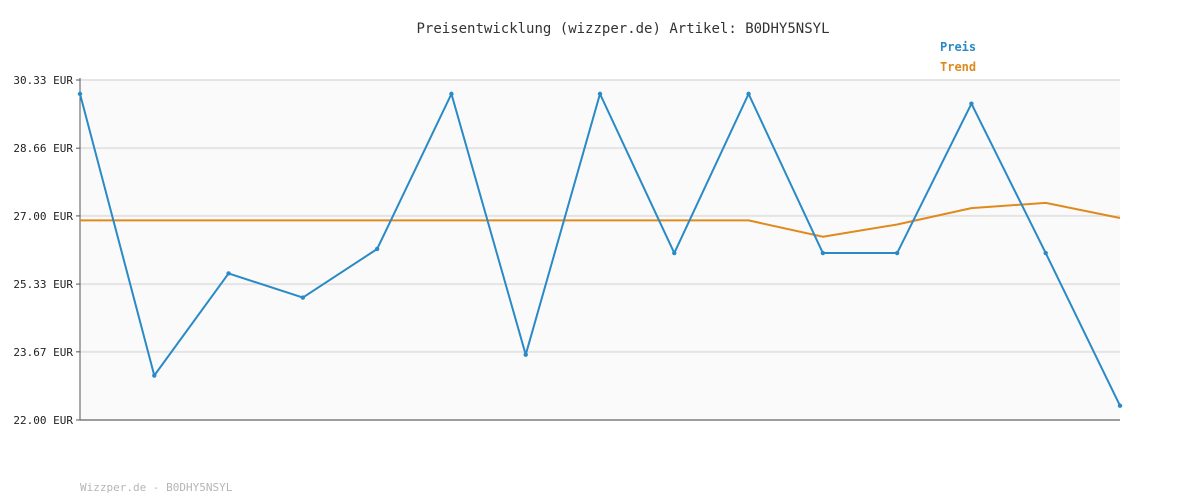 This screenshot has width=1200, height=500. I want to click on legend-entry-trend: Trend, so click(958, 67).